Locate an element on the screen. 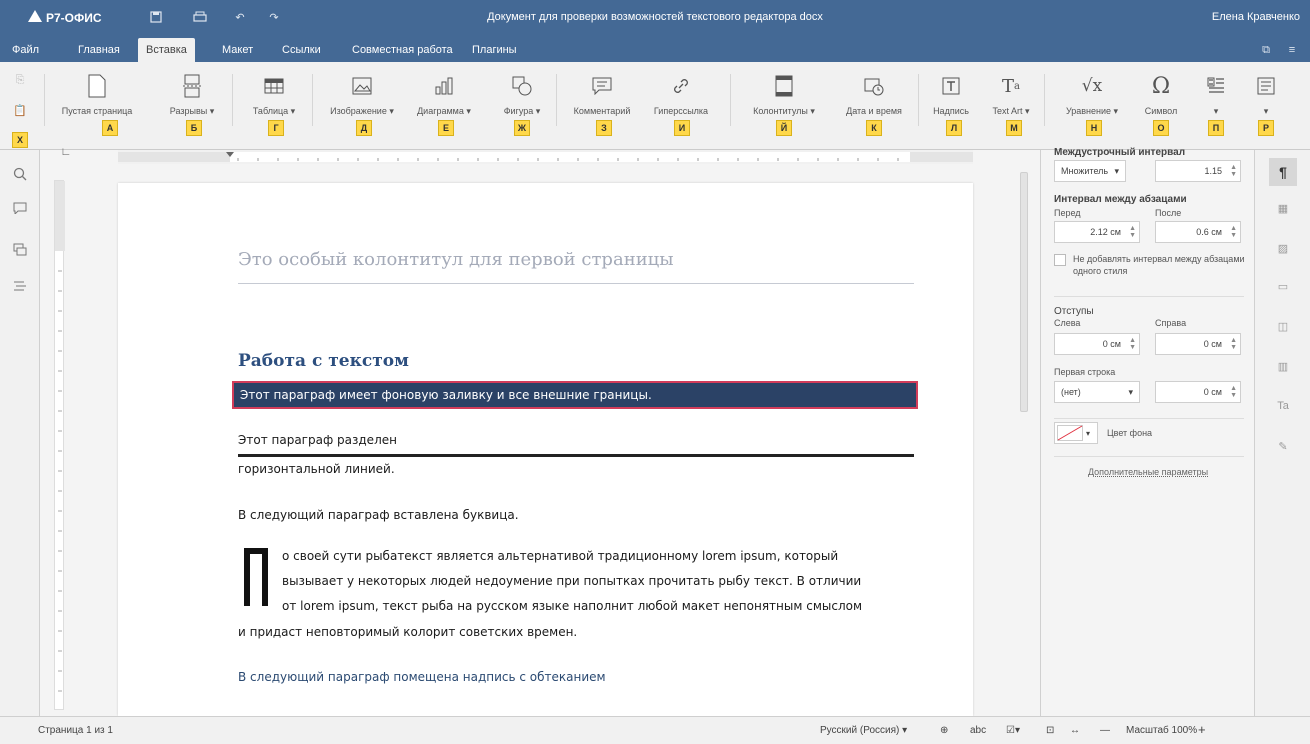 The height and width of the screenshot is (744, 1310). line-spacing-value-input: 1.15 ▲ ▼ is located at coordinates (1198, 171).